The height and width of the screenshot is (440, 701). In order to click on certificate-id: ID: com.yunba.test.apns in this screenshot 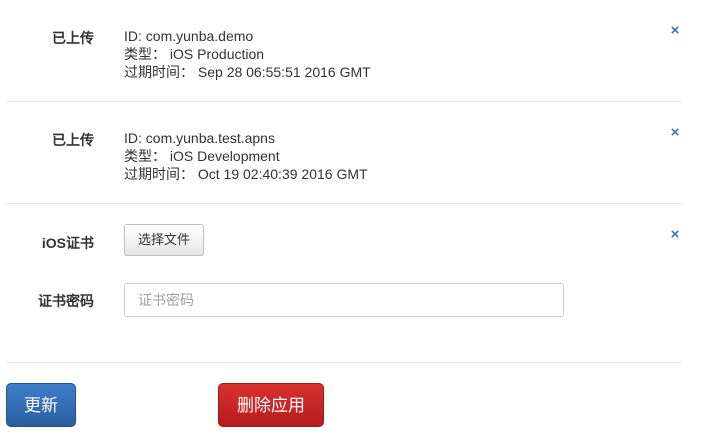, I will do `click(199, 138)`.